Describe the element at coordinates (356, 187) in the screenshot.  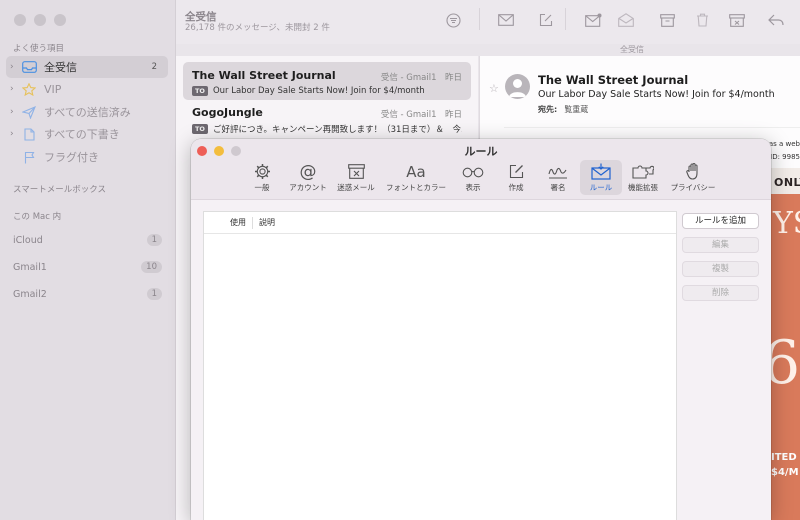
I see `tab-label: 迷惑メール` at that location.